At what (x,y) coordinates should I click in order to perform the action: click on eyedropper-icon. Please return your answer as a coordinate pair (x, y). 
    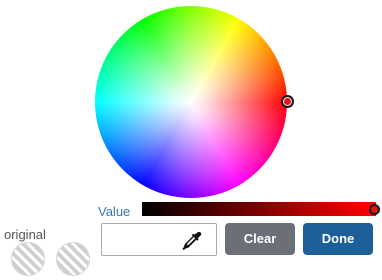
    Looking at the image, I should click on (191, 241).